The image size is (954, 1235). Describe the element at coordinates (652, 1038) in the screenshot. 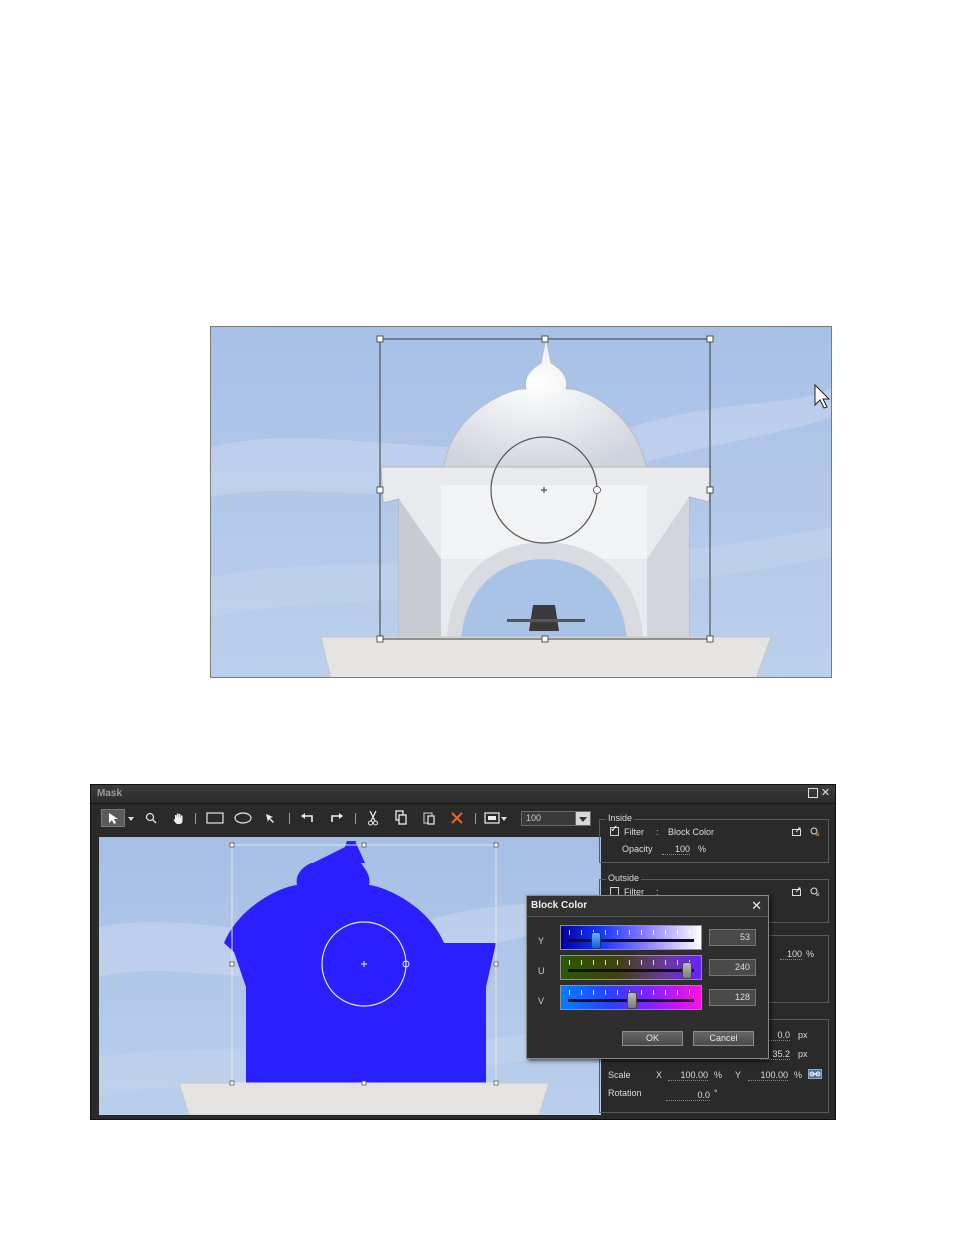

I see `ok-button: OK` at that location.